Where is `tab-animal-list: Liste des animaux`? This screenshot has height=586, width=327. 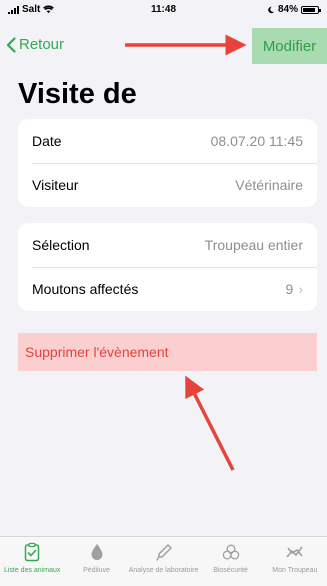 tab-animal-list: Liste des animaux is located at coordinates (32, 561).